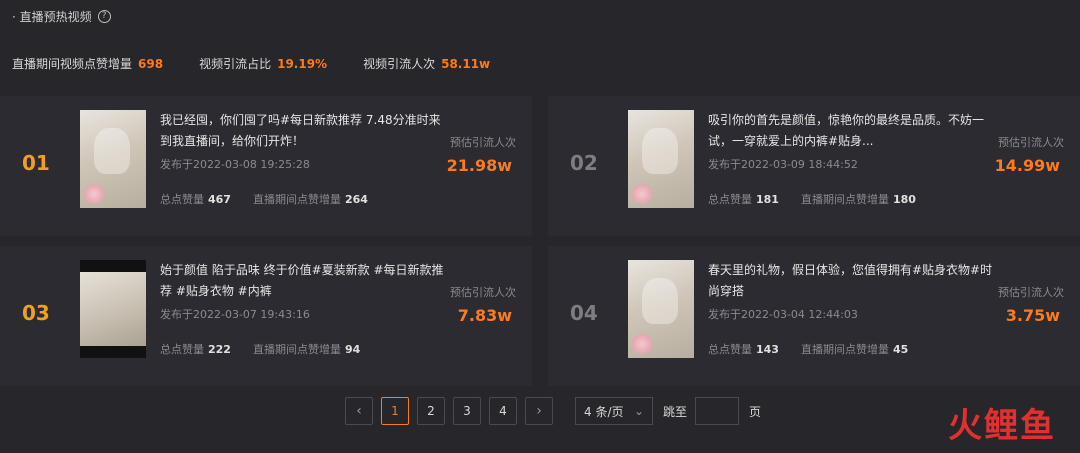 Image resolution: width=1080 pixels, height=453 pixels. Describe the element at coordinates (36, 313) in the screenshot. I see `rank-number: 03` at that location.